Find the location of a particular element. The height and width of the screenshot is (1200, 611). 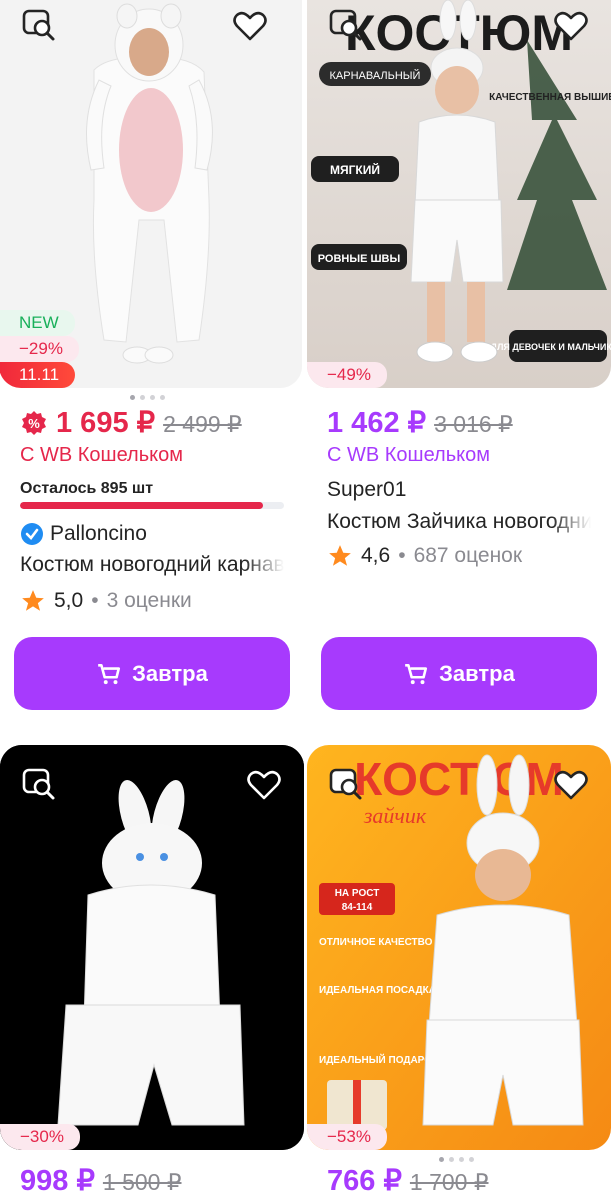

price: 766 ₽ is located at coordinates (364, 1181).